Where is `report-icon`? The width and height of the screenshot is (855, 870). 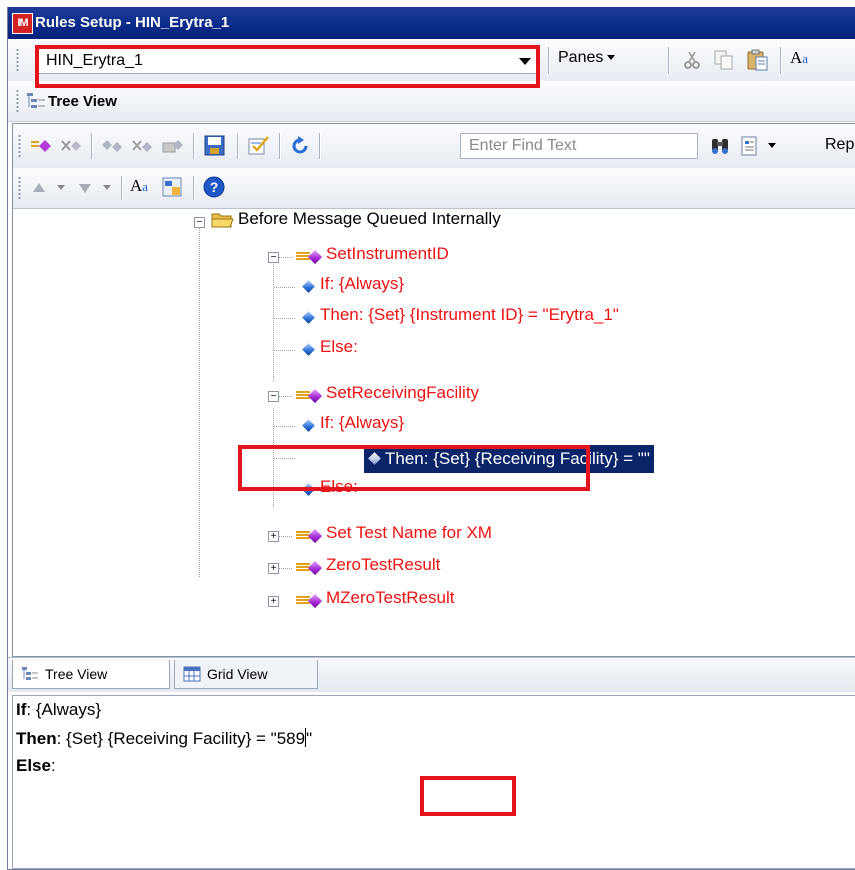 report-icon is located at coordinates (750, 146).